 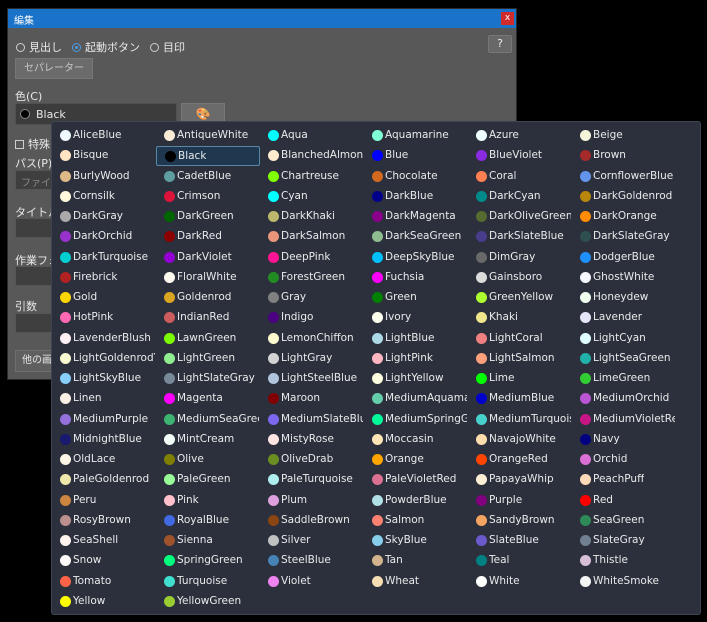 What do you see at coordinates (104, 258) in the screenshot?
I see `color-option-darkturquoise: DarkTurquoise` at bounding box center [104, 258].